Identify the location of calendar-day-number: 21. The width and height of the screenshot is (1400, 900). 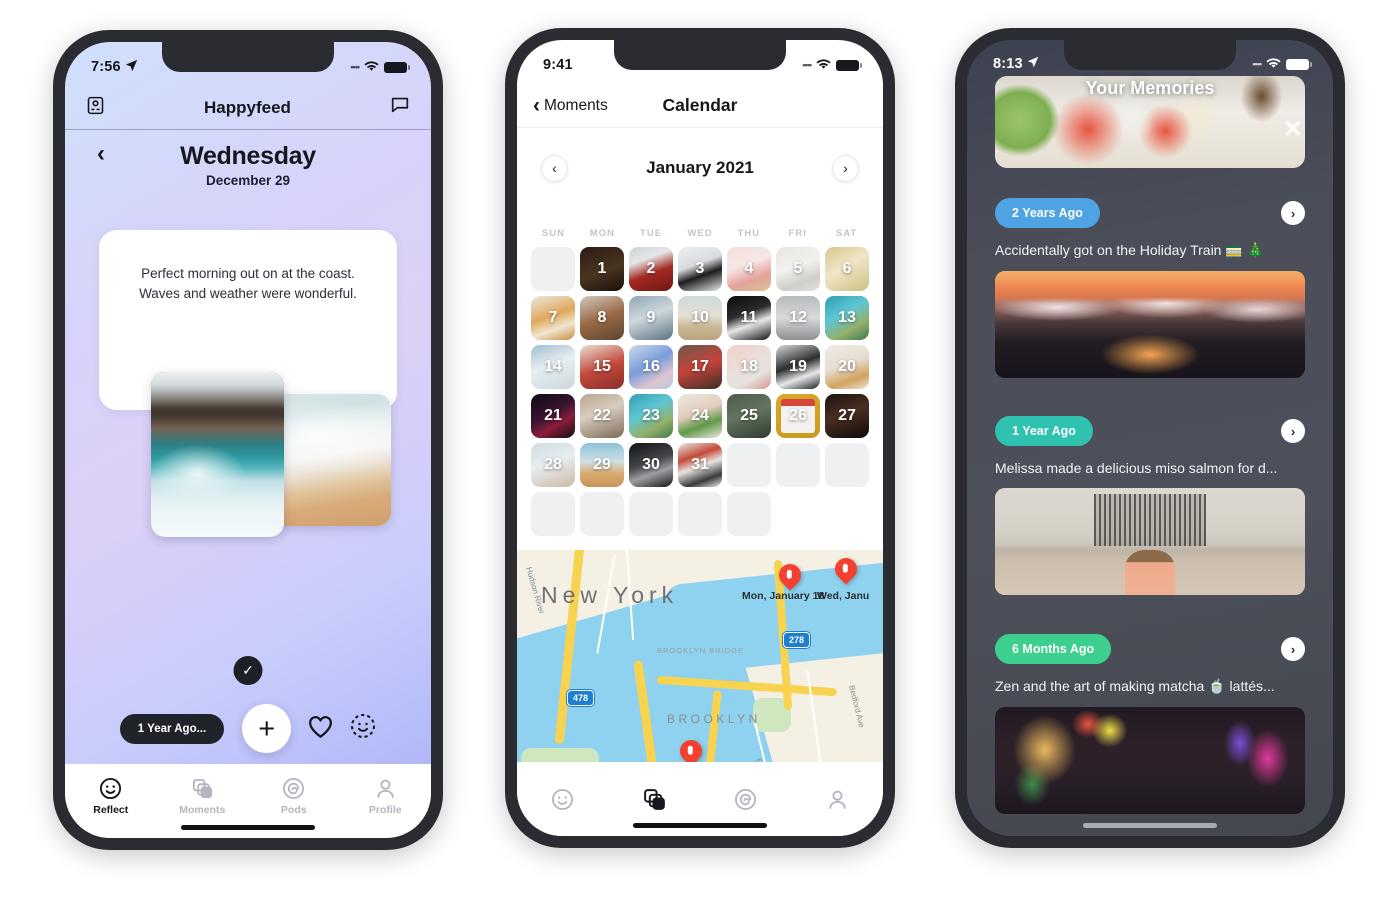
(553, 415).